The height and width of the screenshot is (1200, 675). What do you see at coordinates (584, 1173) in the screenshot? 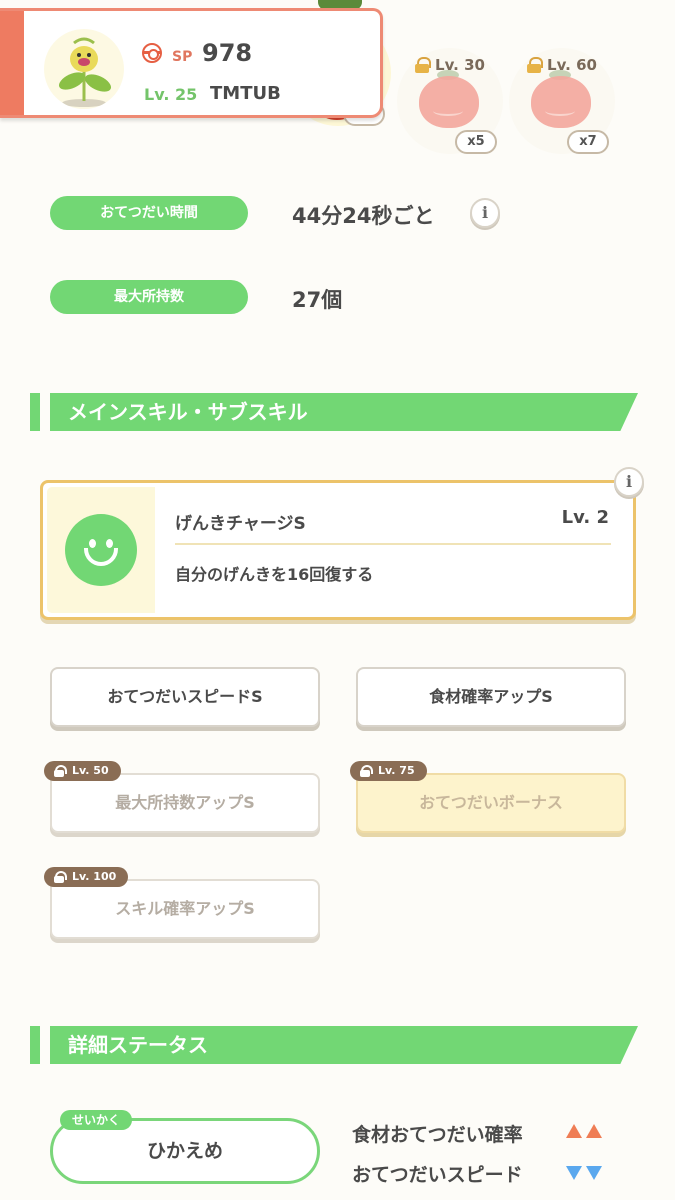
I see `stat-down-arrows` at bounding box center [584, 1173].